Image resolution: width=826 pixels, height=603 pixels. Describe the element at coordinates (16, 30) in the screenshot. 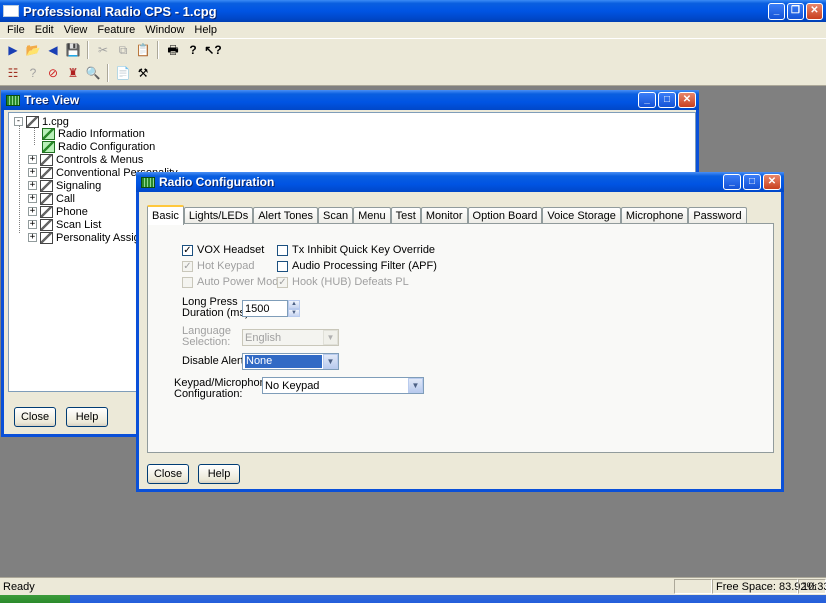

I see `menu-file: File` at that location.